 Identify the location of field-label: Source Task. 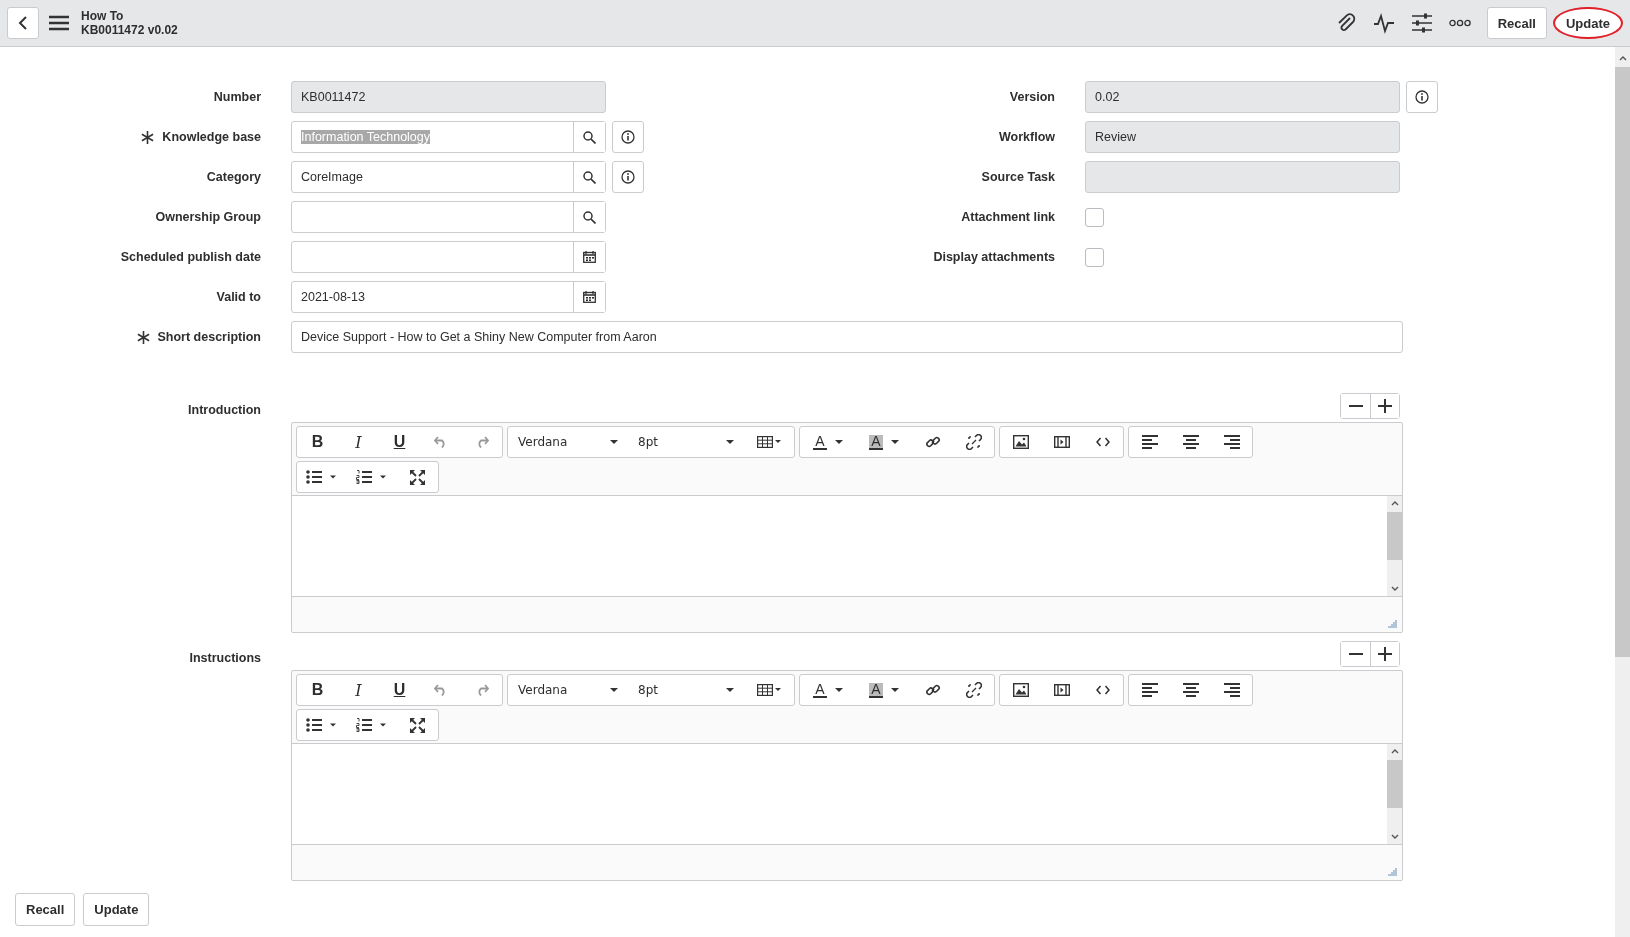
(1018, 177).